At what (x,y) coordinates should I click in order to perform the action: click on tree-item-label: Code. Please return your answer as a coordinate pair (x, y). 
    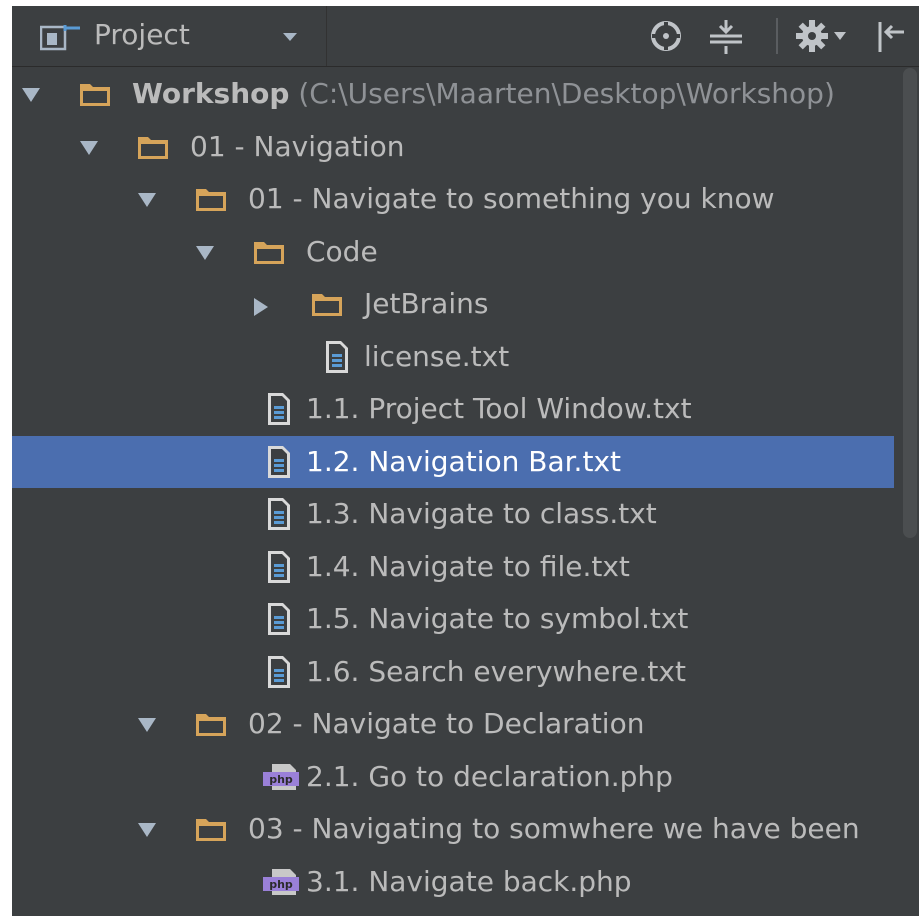
    Looking at the image, I should click on (342, 251).